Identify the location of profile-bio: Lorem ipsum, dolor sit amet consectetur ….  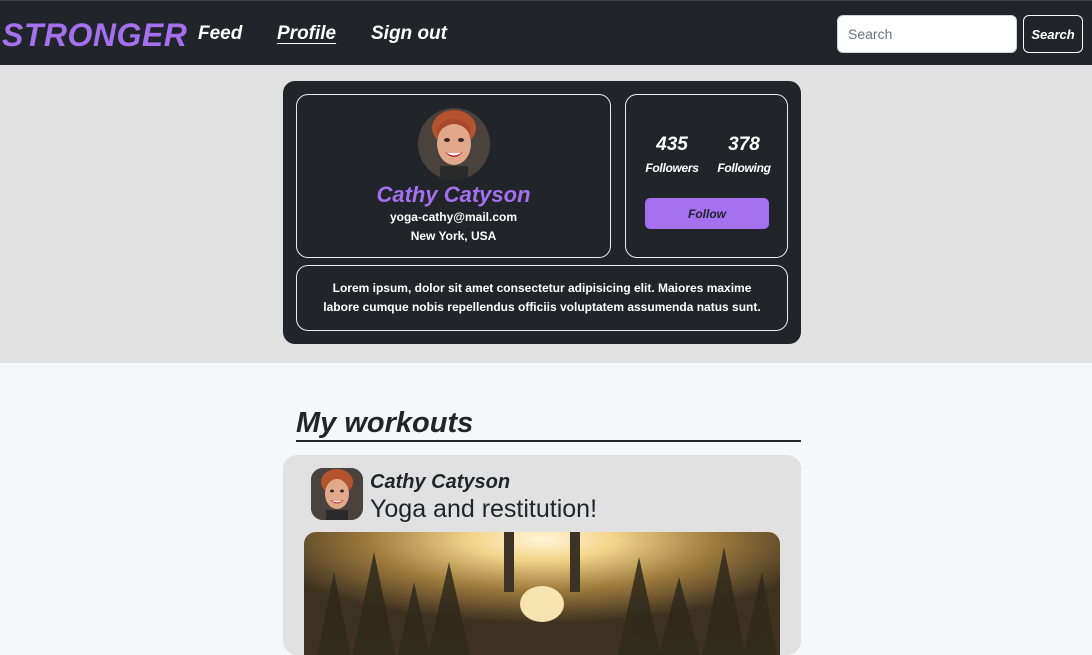
(542, 297).